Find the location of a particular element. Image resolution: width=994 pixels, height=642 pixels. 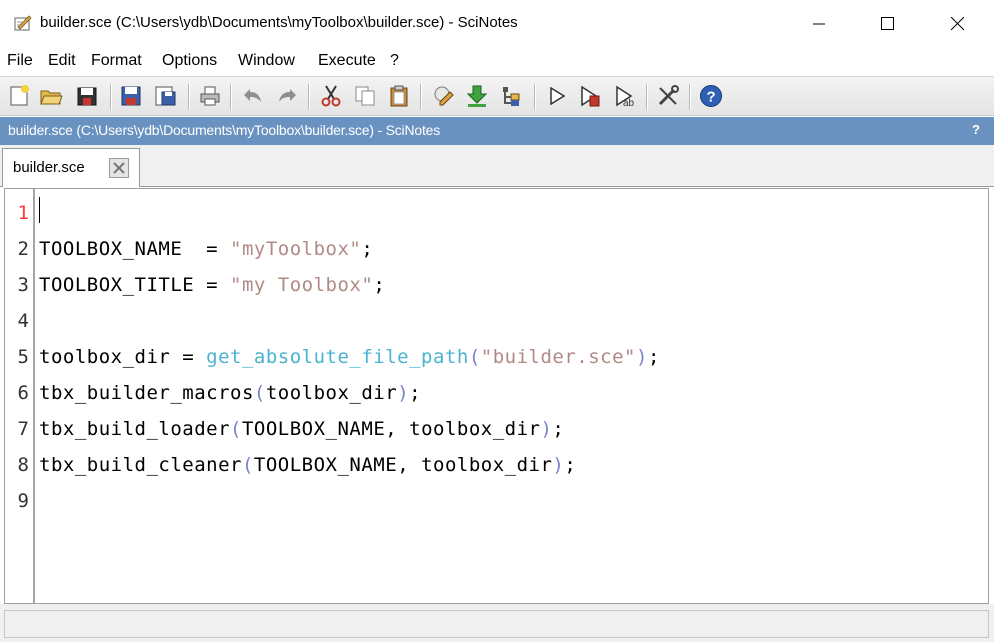

scinotes-app-icon is located at coordinates (23, 23).